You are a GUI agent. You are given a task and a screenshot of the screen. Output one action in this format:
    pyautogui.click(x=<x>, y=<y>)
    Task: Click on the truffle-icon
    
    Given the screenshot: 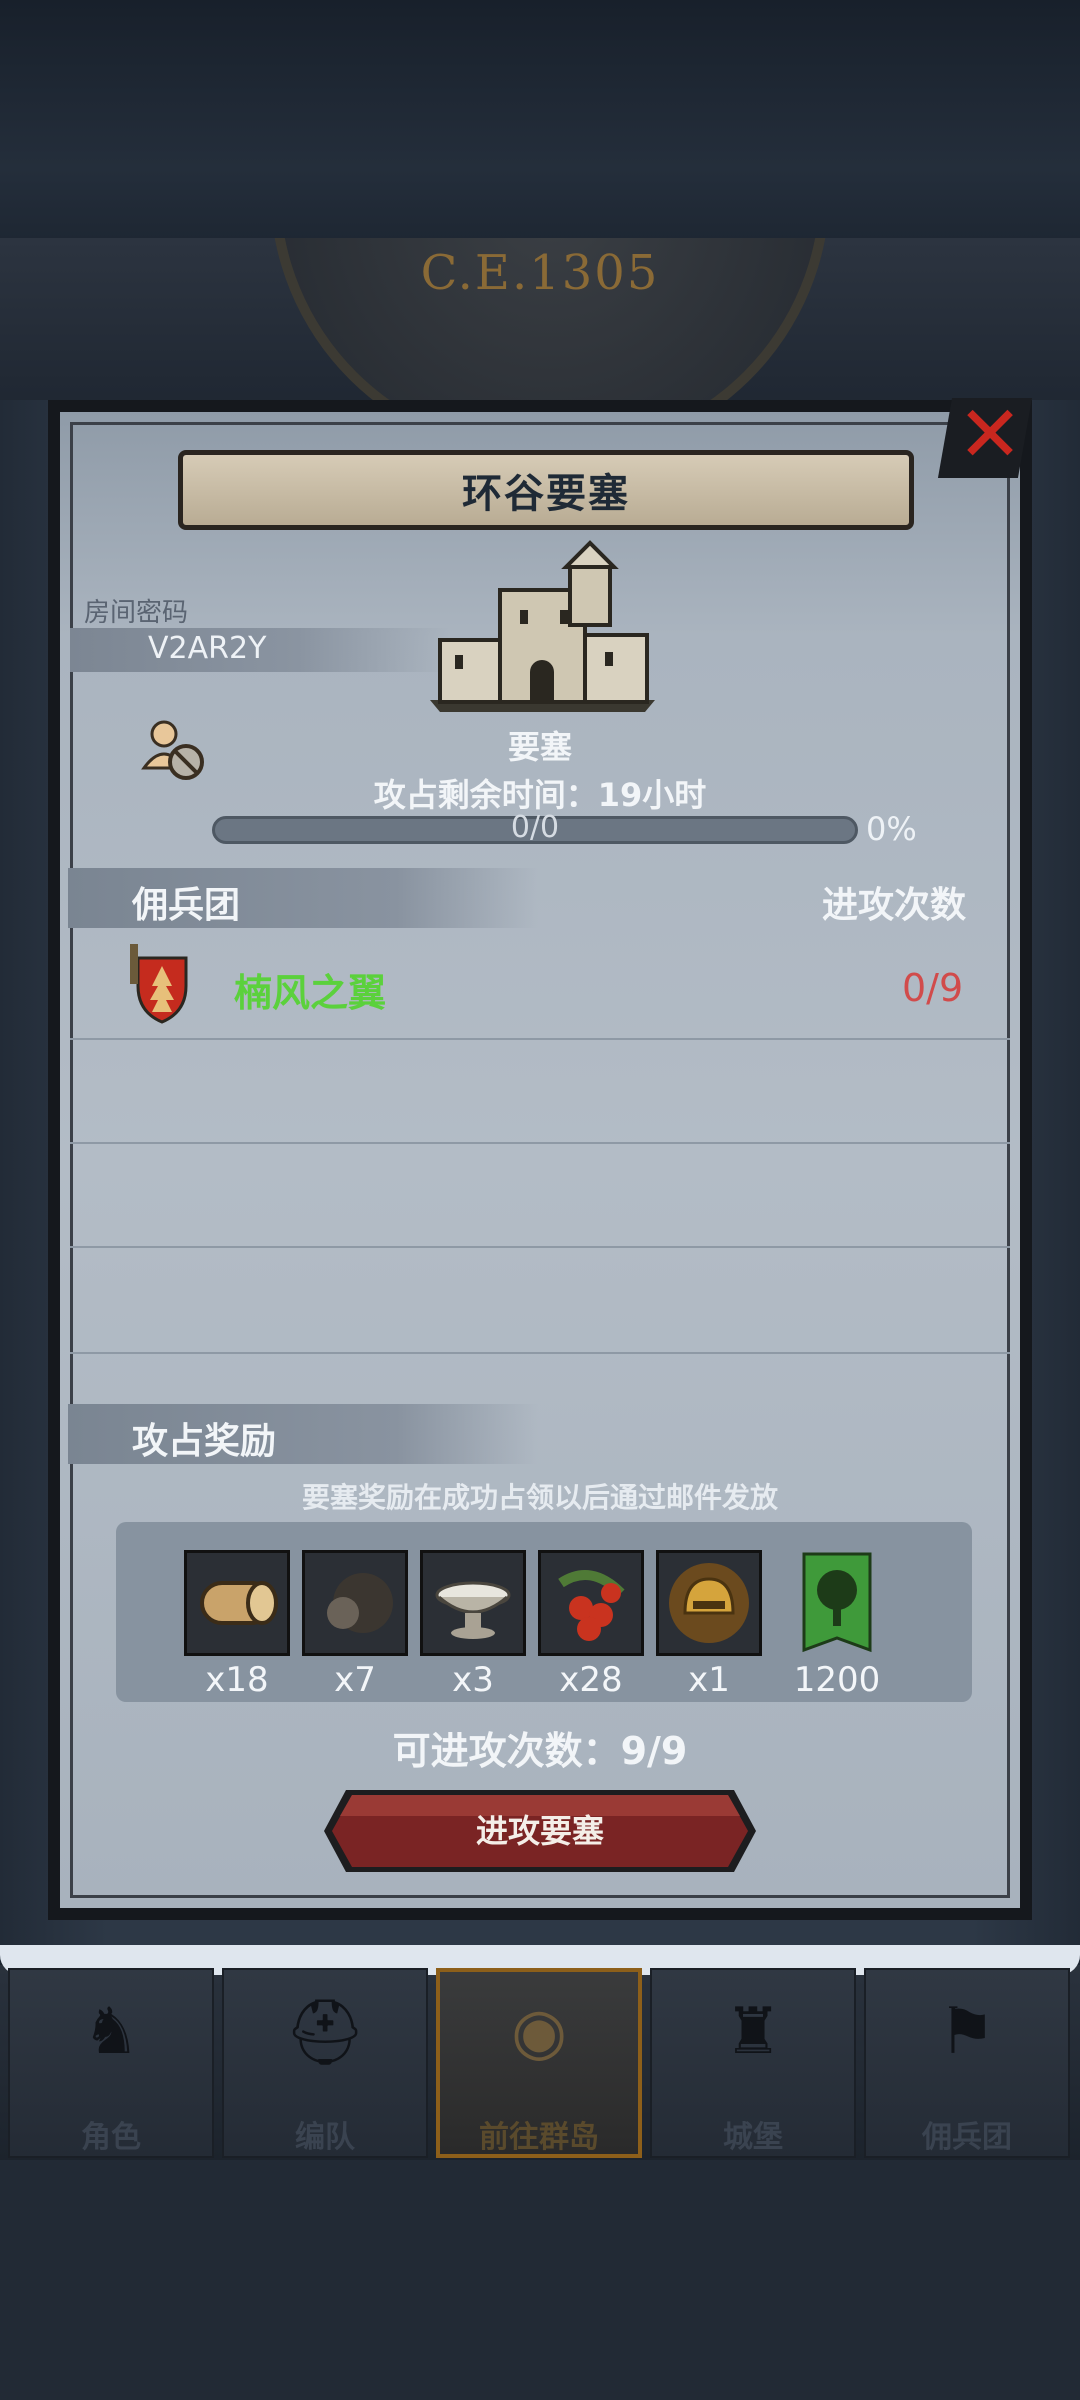 What is the action you would take?
    pyautogui.click(x=355, y=1603)
    